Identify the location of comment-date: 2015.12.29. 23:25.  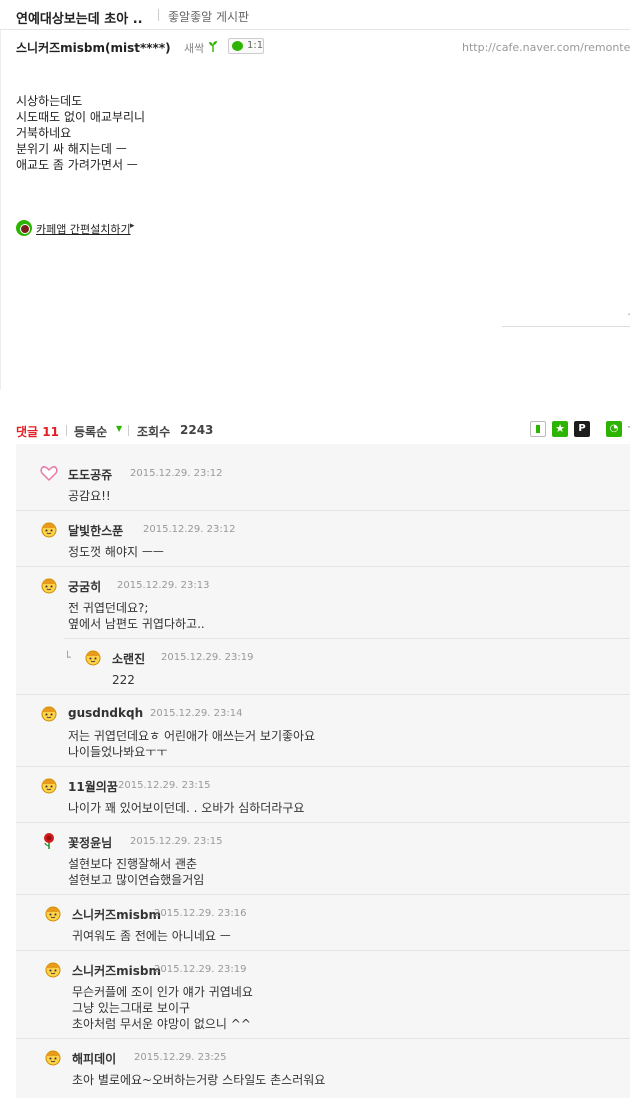
(180, 1057).